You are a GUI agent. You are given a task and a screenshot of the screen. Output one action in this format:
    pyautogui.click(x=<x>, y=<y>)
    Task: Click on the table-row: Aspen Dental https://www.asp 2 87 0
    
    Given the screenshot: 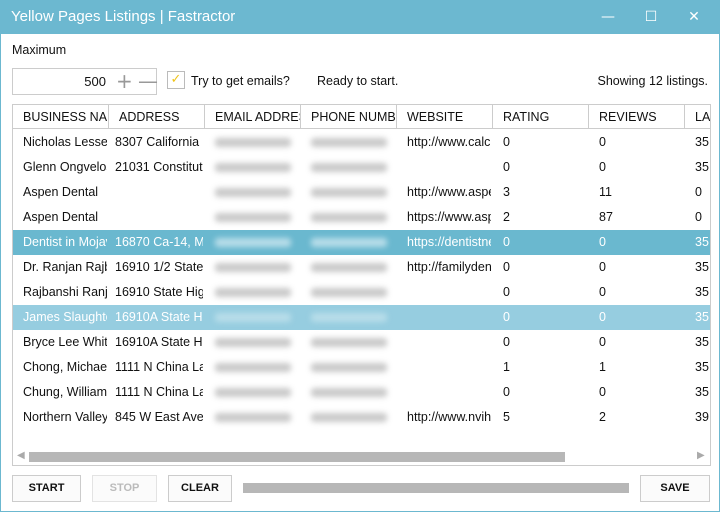 What is the action you would take?
    pyautogui.click(x=361, y=217)
    